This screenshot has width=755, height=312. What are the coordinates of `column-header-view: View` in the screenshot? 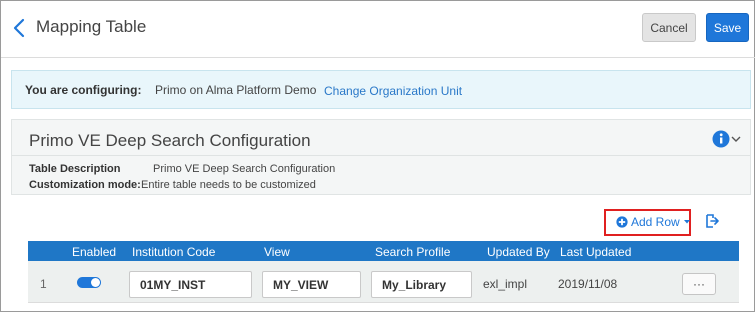 It's located at (277, 252).